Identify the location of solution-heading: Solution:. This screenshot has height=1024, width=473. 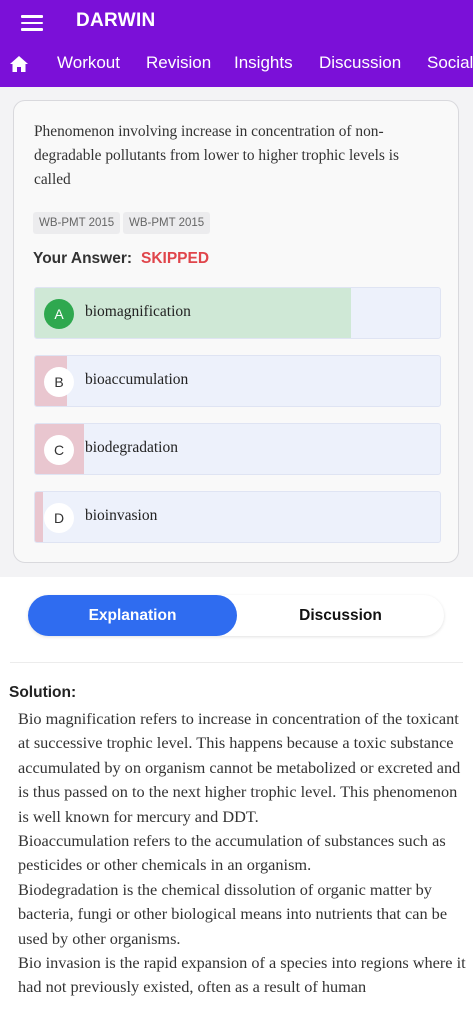
(43, 692).